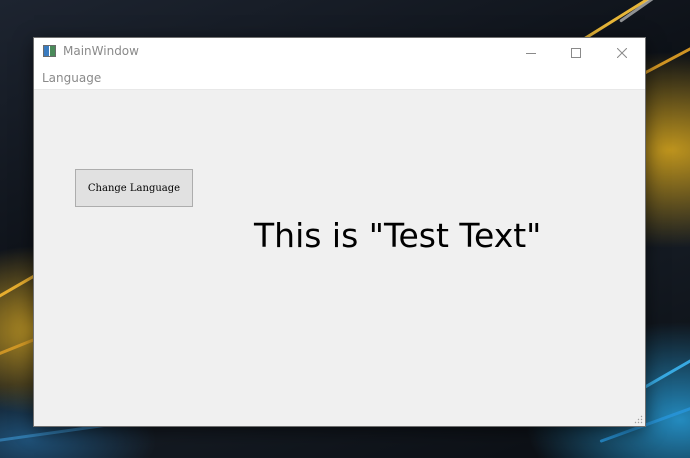 Image resolution: width=690 pixels, height=458 pixels. What do you see at coordinates (638, 419) in the screenshot?
I see `size-grip-icon` at bounding box center [638, 419].